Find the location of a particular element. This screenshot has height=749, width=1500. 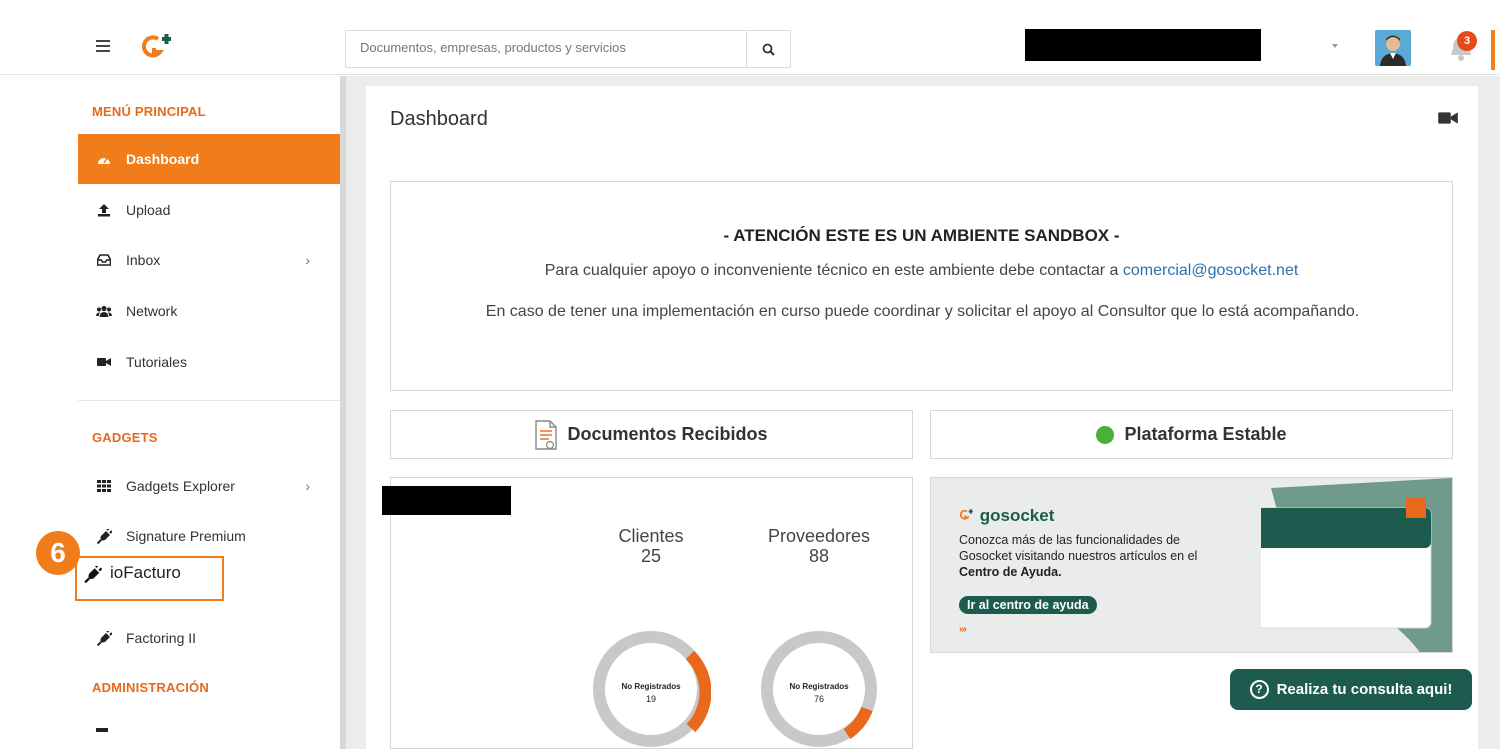

gosocket-brand: gosocket is located at coordinates (1006, 516).